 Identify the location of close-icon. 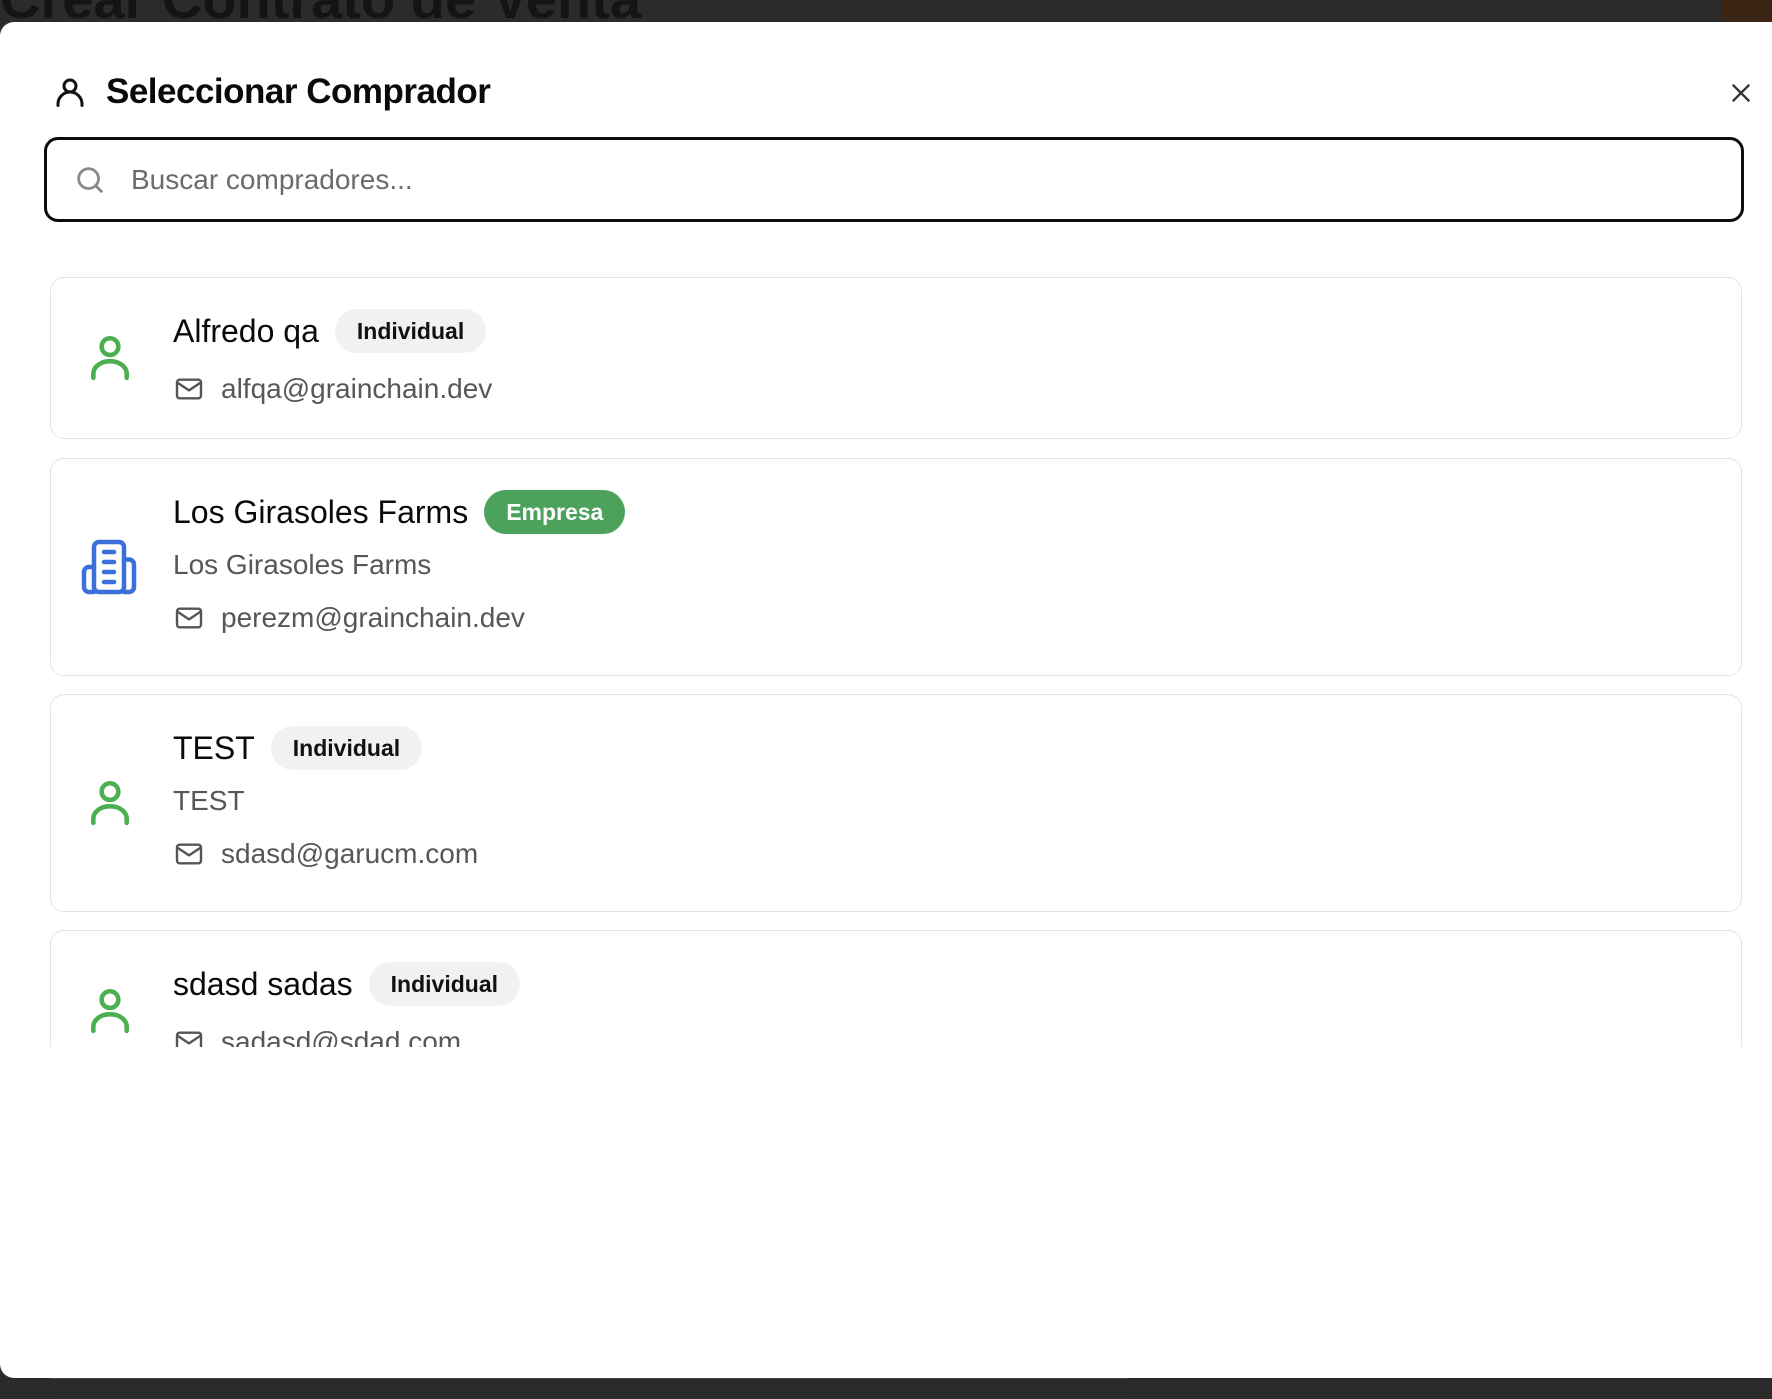
(1741, 93).